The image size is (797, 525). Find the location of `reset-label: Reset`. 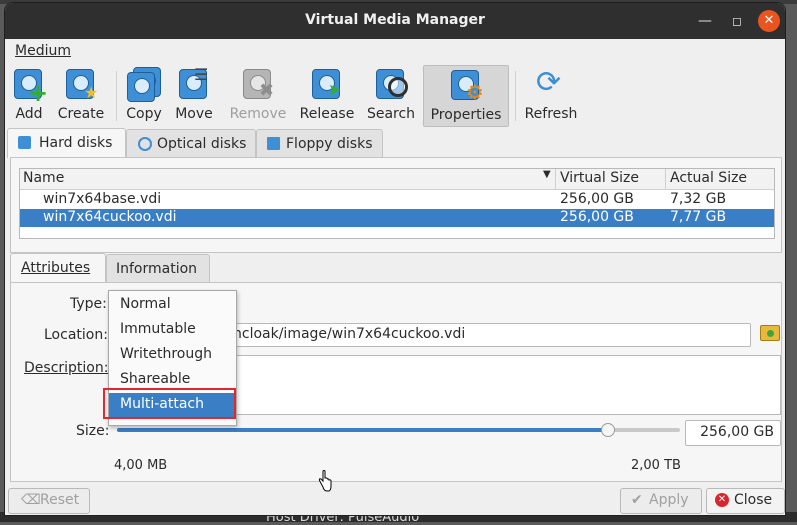

reset-label: Reset is located at coordinates (60, 500).